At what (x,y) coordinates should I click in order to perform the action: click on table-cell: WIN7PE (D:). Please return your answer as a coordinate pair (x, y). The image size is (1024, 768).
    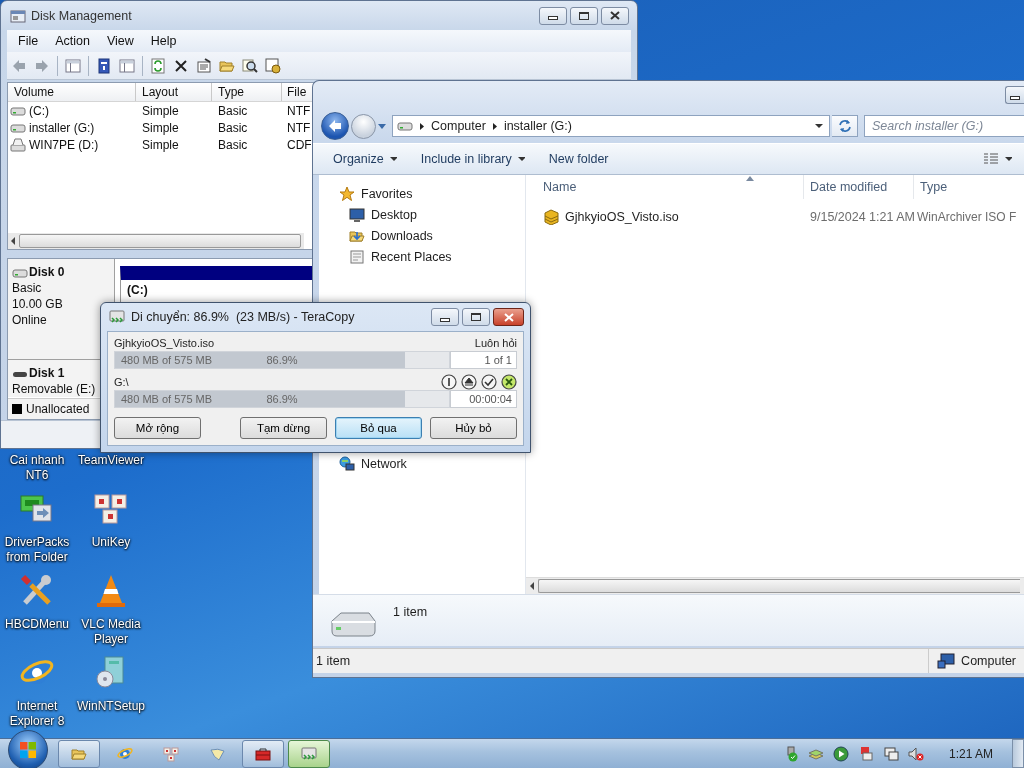
    Looking at the image, I should click on (64, 144).